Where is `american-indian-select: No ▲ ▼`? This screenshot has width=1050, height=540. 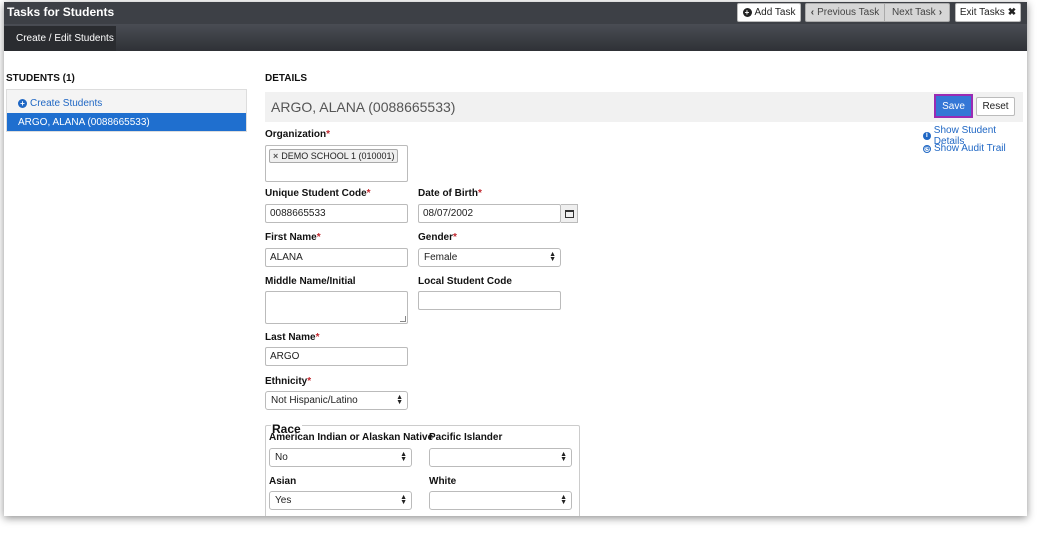 american-indian-select: No ▲ ▼ is located at coordinates (340, 457).